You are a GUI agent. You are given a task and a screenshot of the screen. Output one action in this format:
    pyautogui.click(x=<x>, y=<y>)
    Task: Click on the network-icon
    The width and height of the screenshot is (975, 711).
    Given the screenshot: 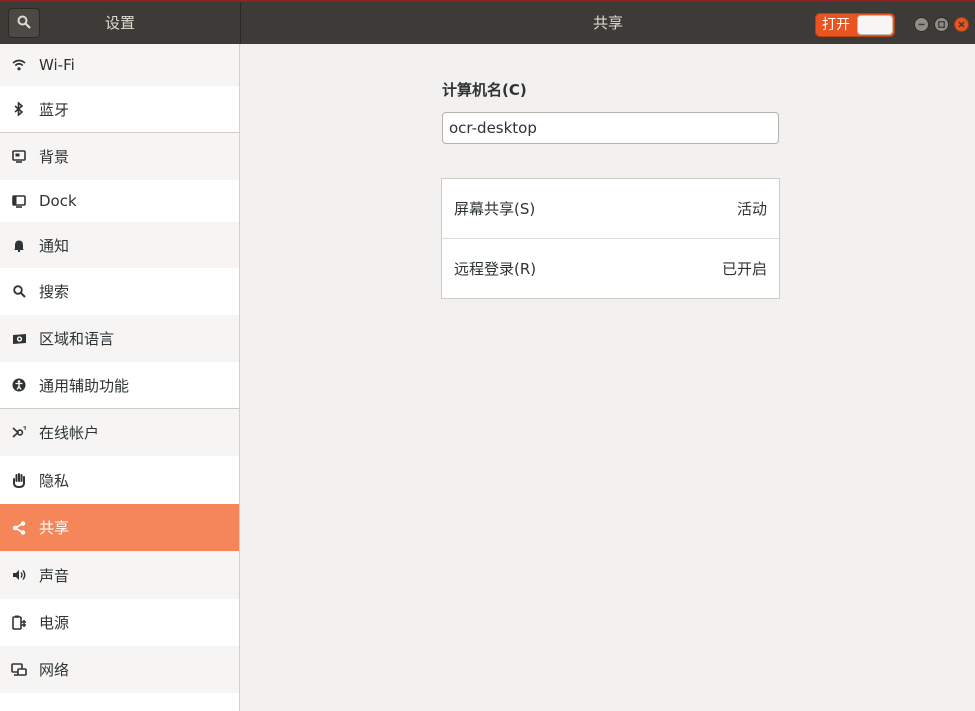 What is the action you would take?
    pyautogui.click(x=19, y=670)
    